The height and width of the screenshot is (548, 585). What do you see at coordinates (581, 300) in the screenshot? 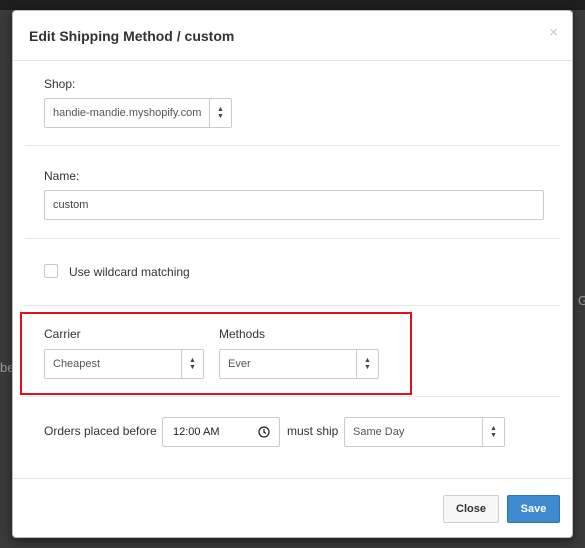
I see `background-text-right: G` at bounding box center [581, 300].